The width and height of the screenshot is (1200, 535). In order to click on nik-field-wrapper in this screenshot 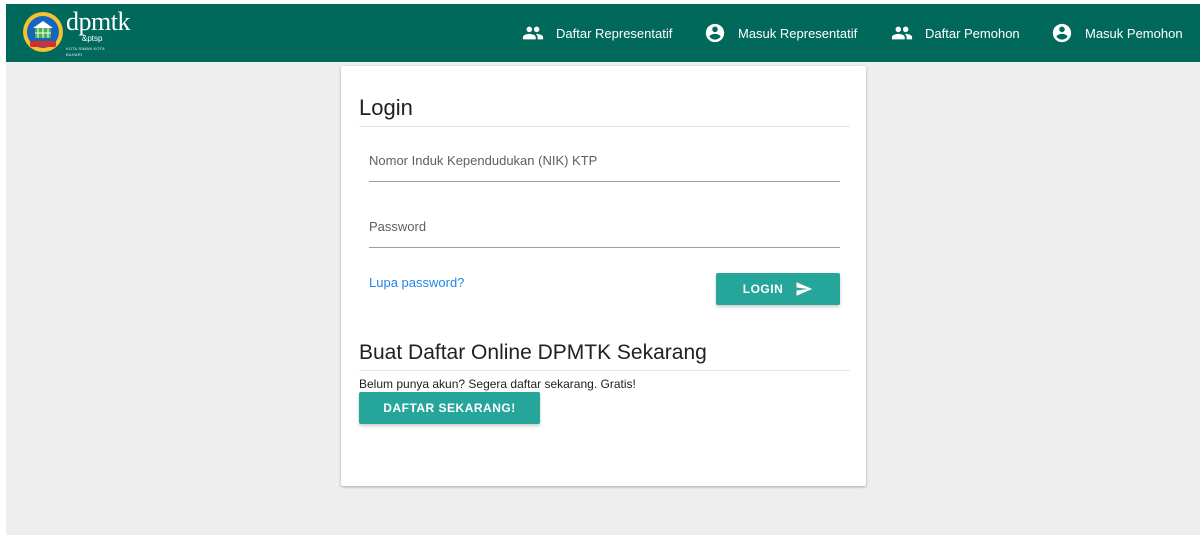, I will do `click(604, 167)`.